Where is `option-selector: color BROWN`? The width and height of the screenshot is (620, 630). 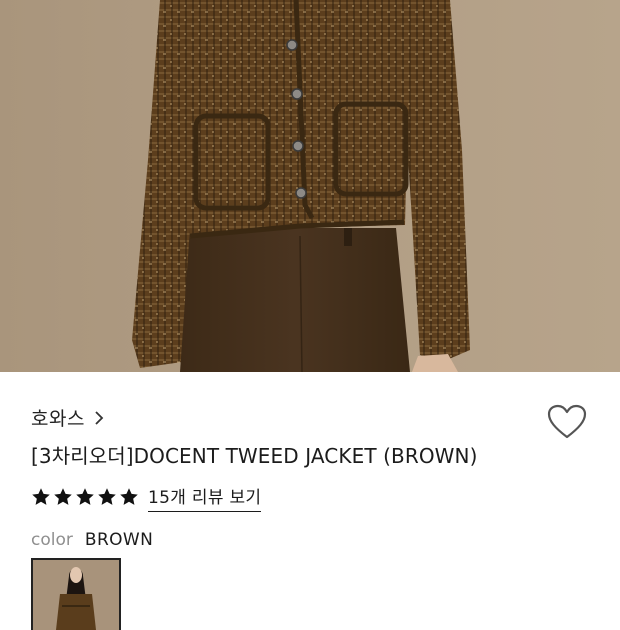 option-selector: color BROWN is located at coordinates (92, 540).